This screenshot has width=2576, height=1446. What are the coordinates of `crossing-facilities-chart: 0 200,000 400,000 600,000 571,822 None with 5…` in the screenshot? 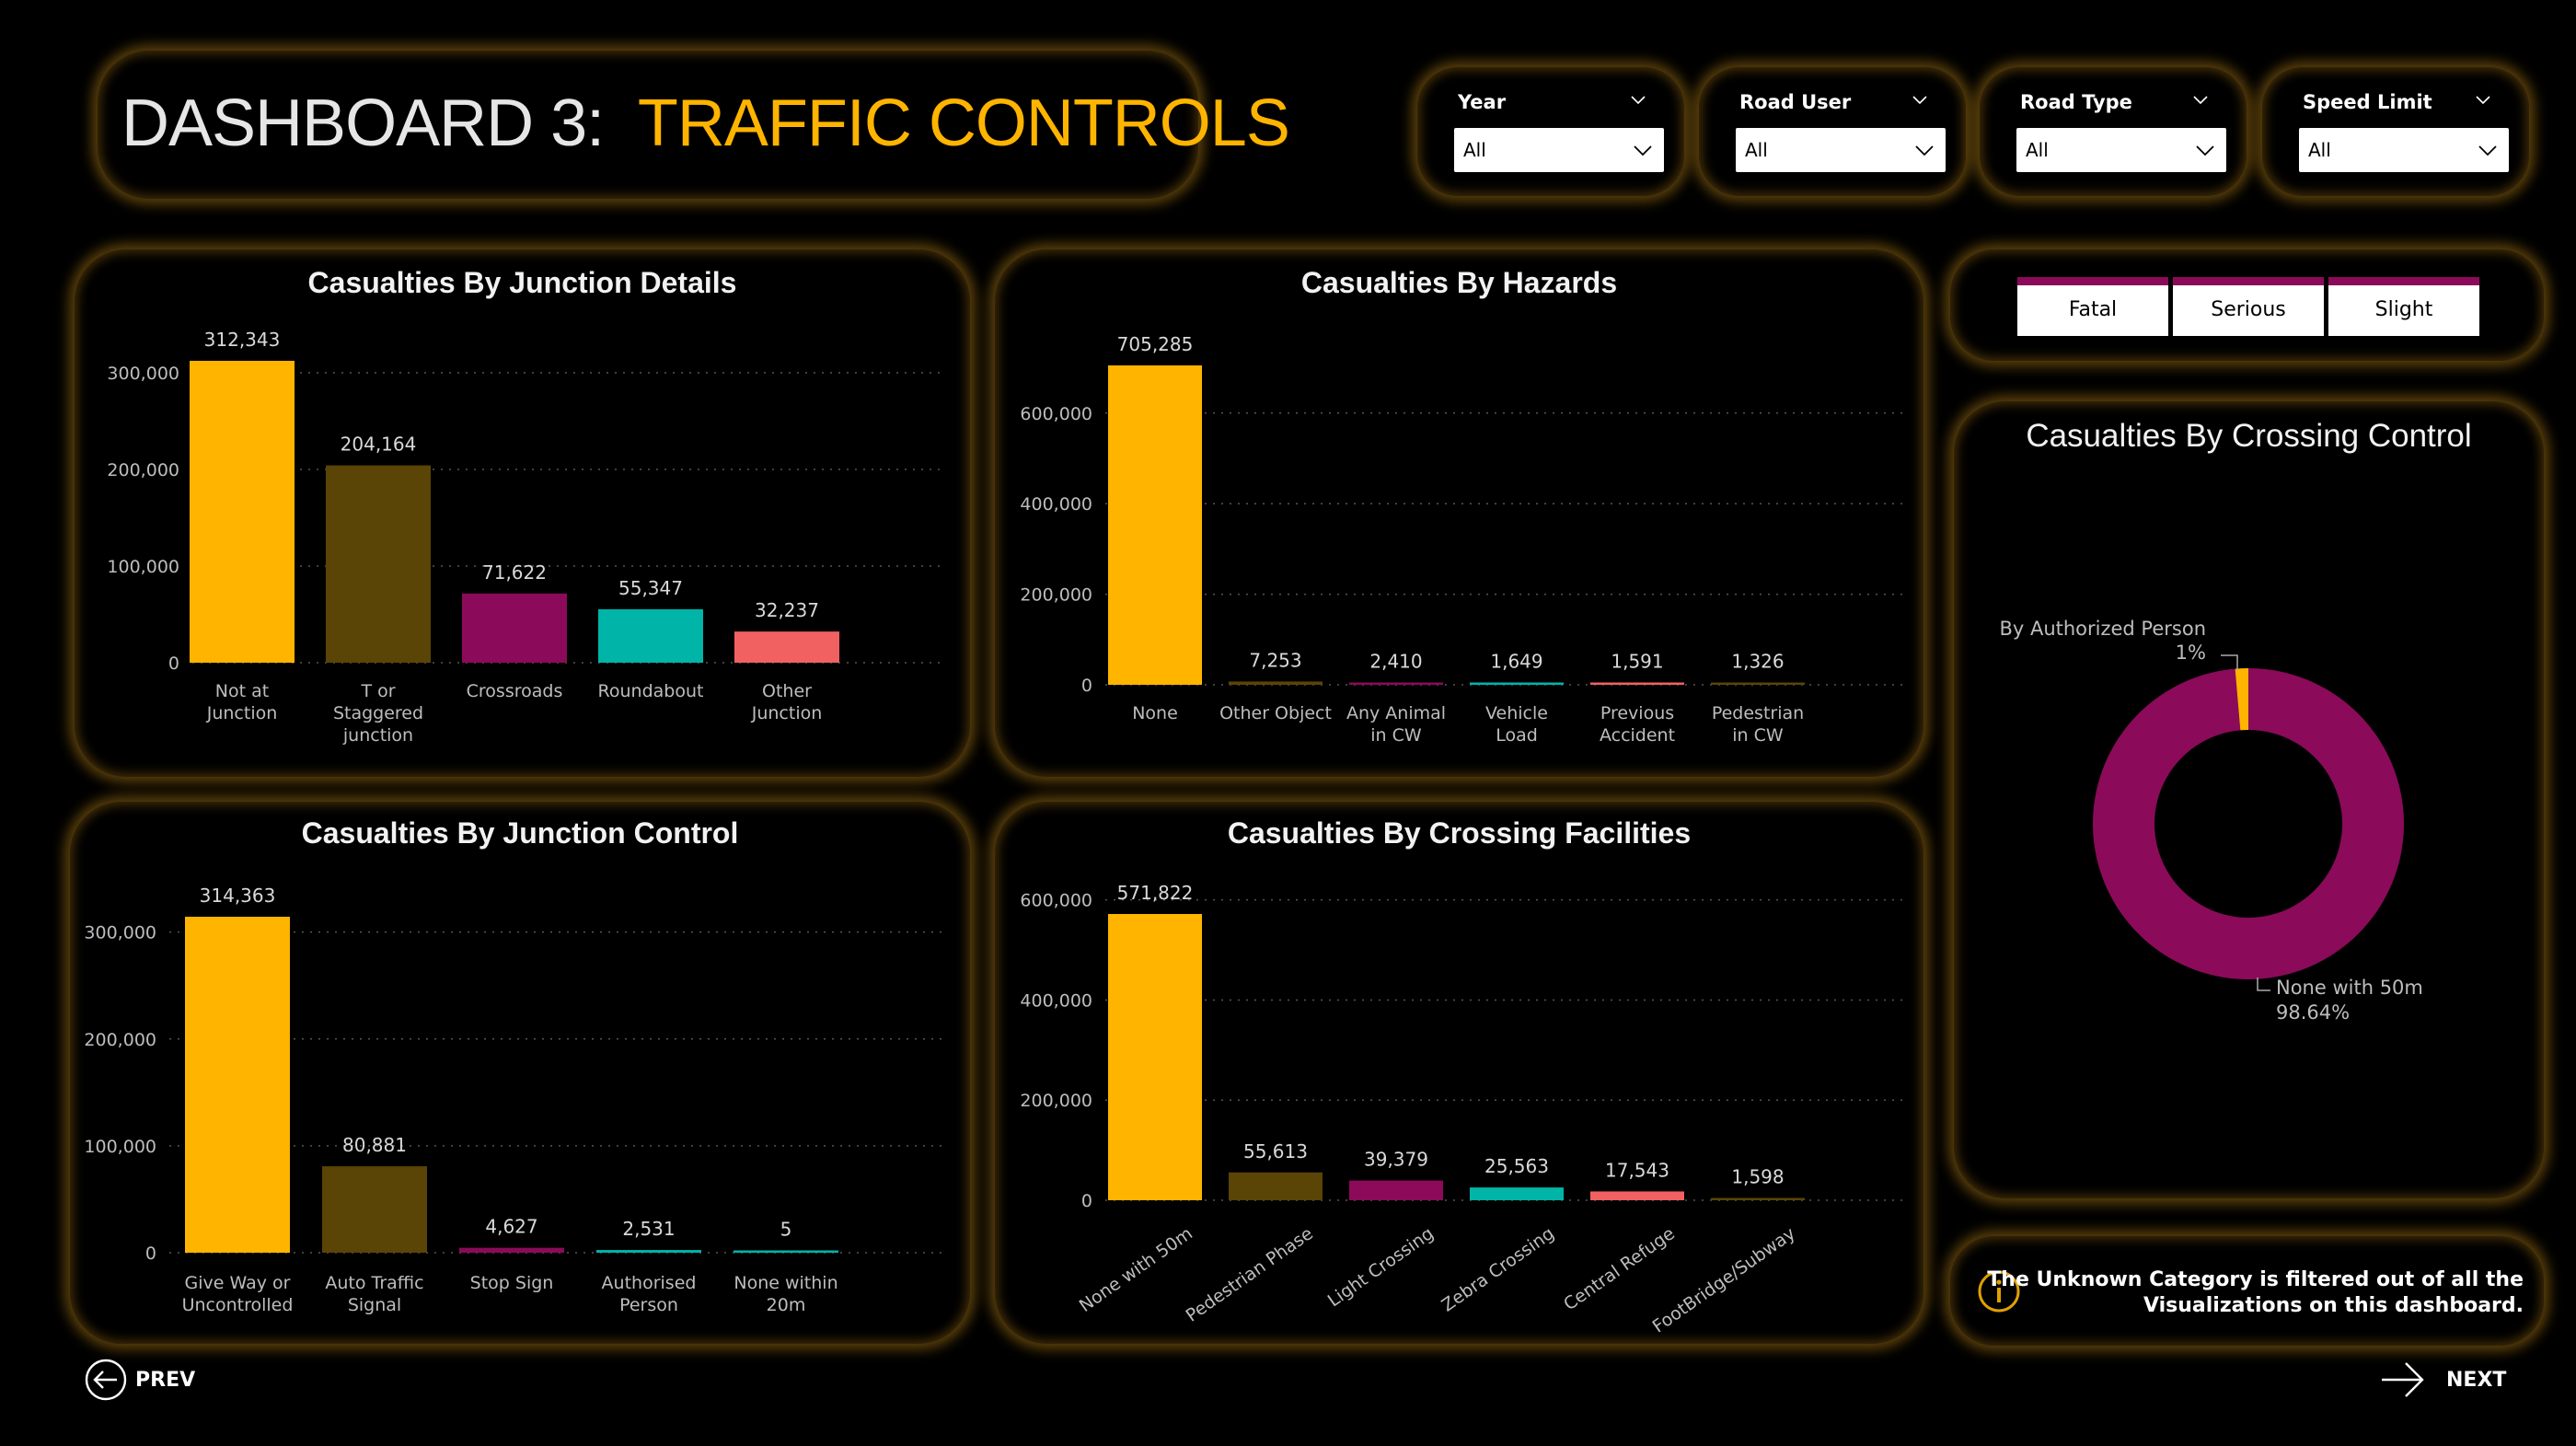 It's located at (1462, 1109).